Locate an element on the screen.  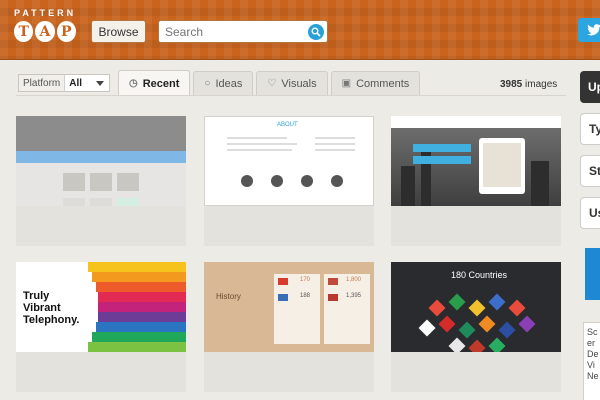
pattern-card: History 170 188 1,800 1,395 is located at coordinates (289, 327).